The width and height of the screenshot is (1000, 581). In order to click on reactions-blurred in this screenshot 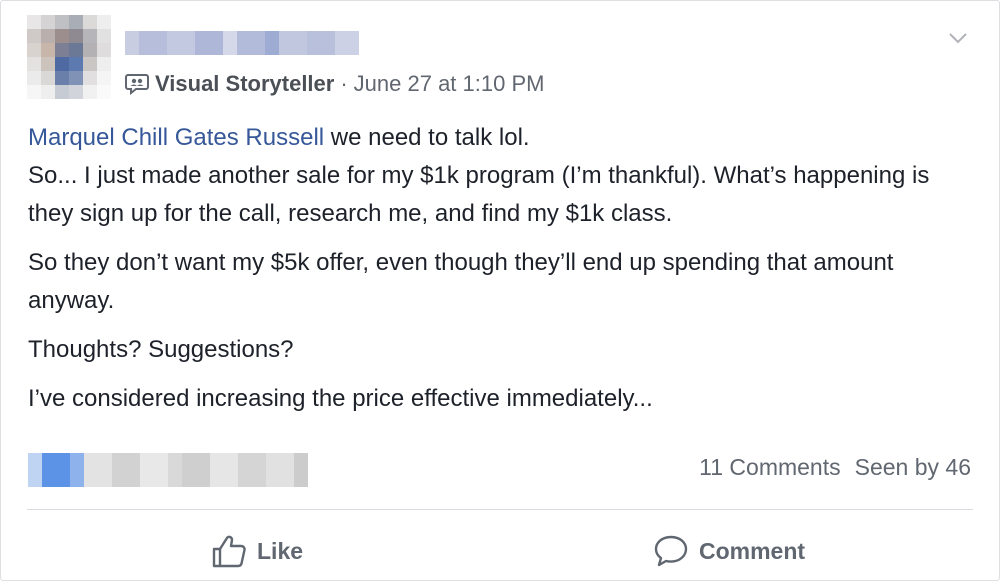, I will do `click(168, 470)`.